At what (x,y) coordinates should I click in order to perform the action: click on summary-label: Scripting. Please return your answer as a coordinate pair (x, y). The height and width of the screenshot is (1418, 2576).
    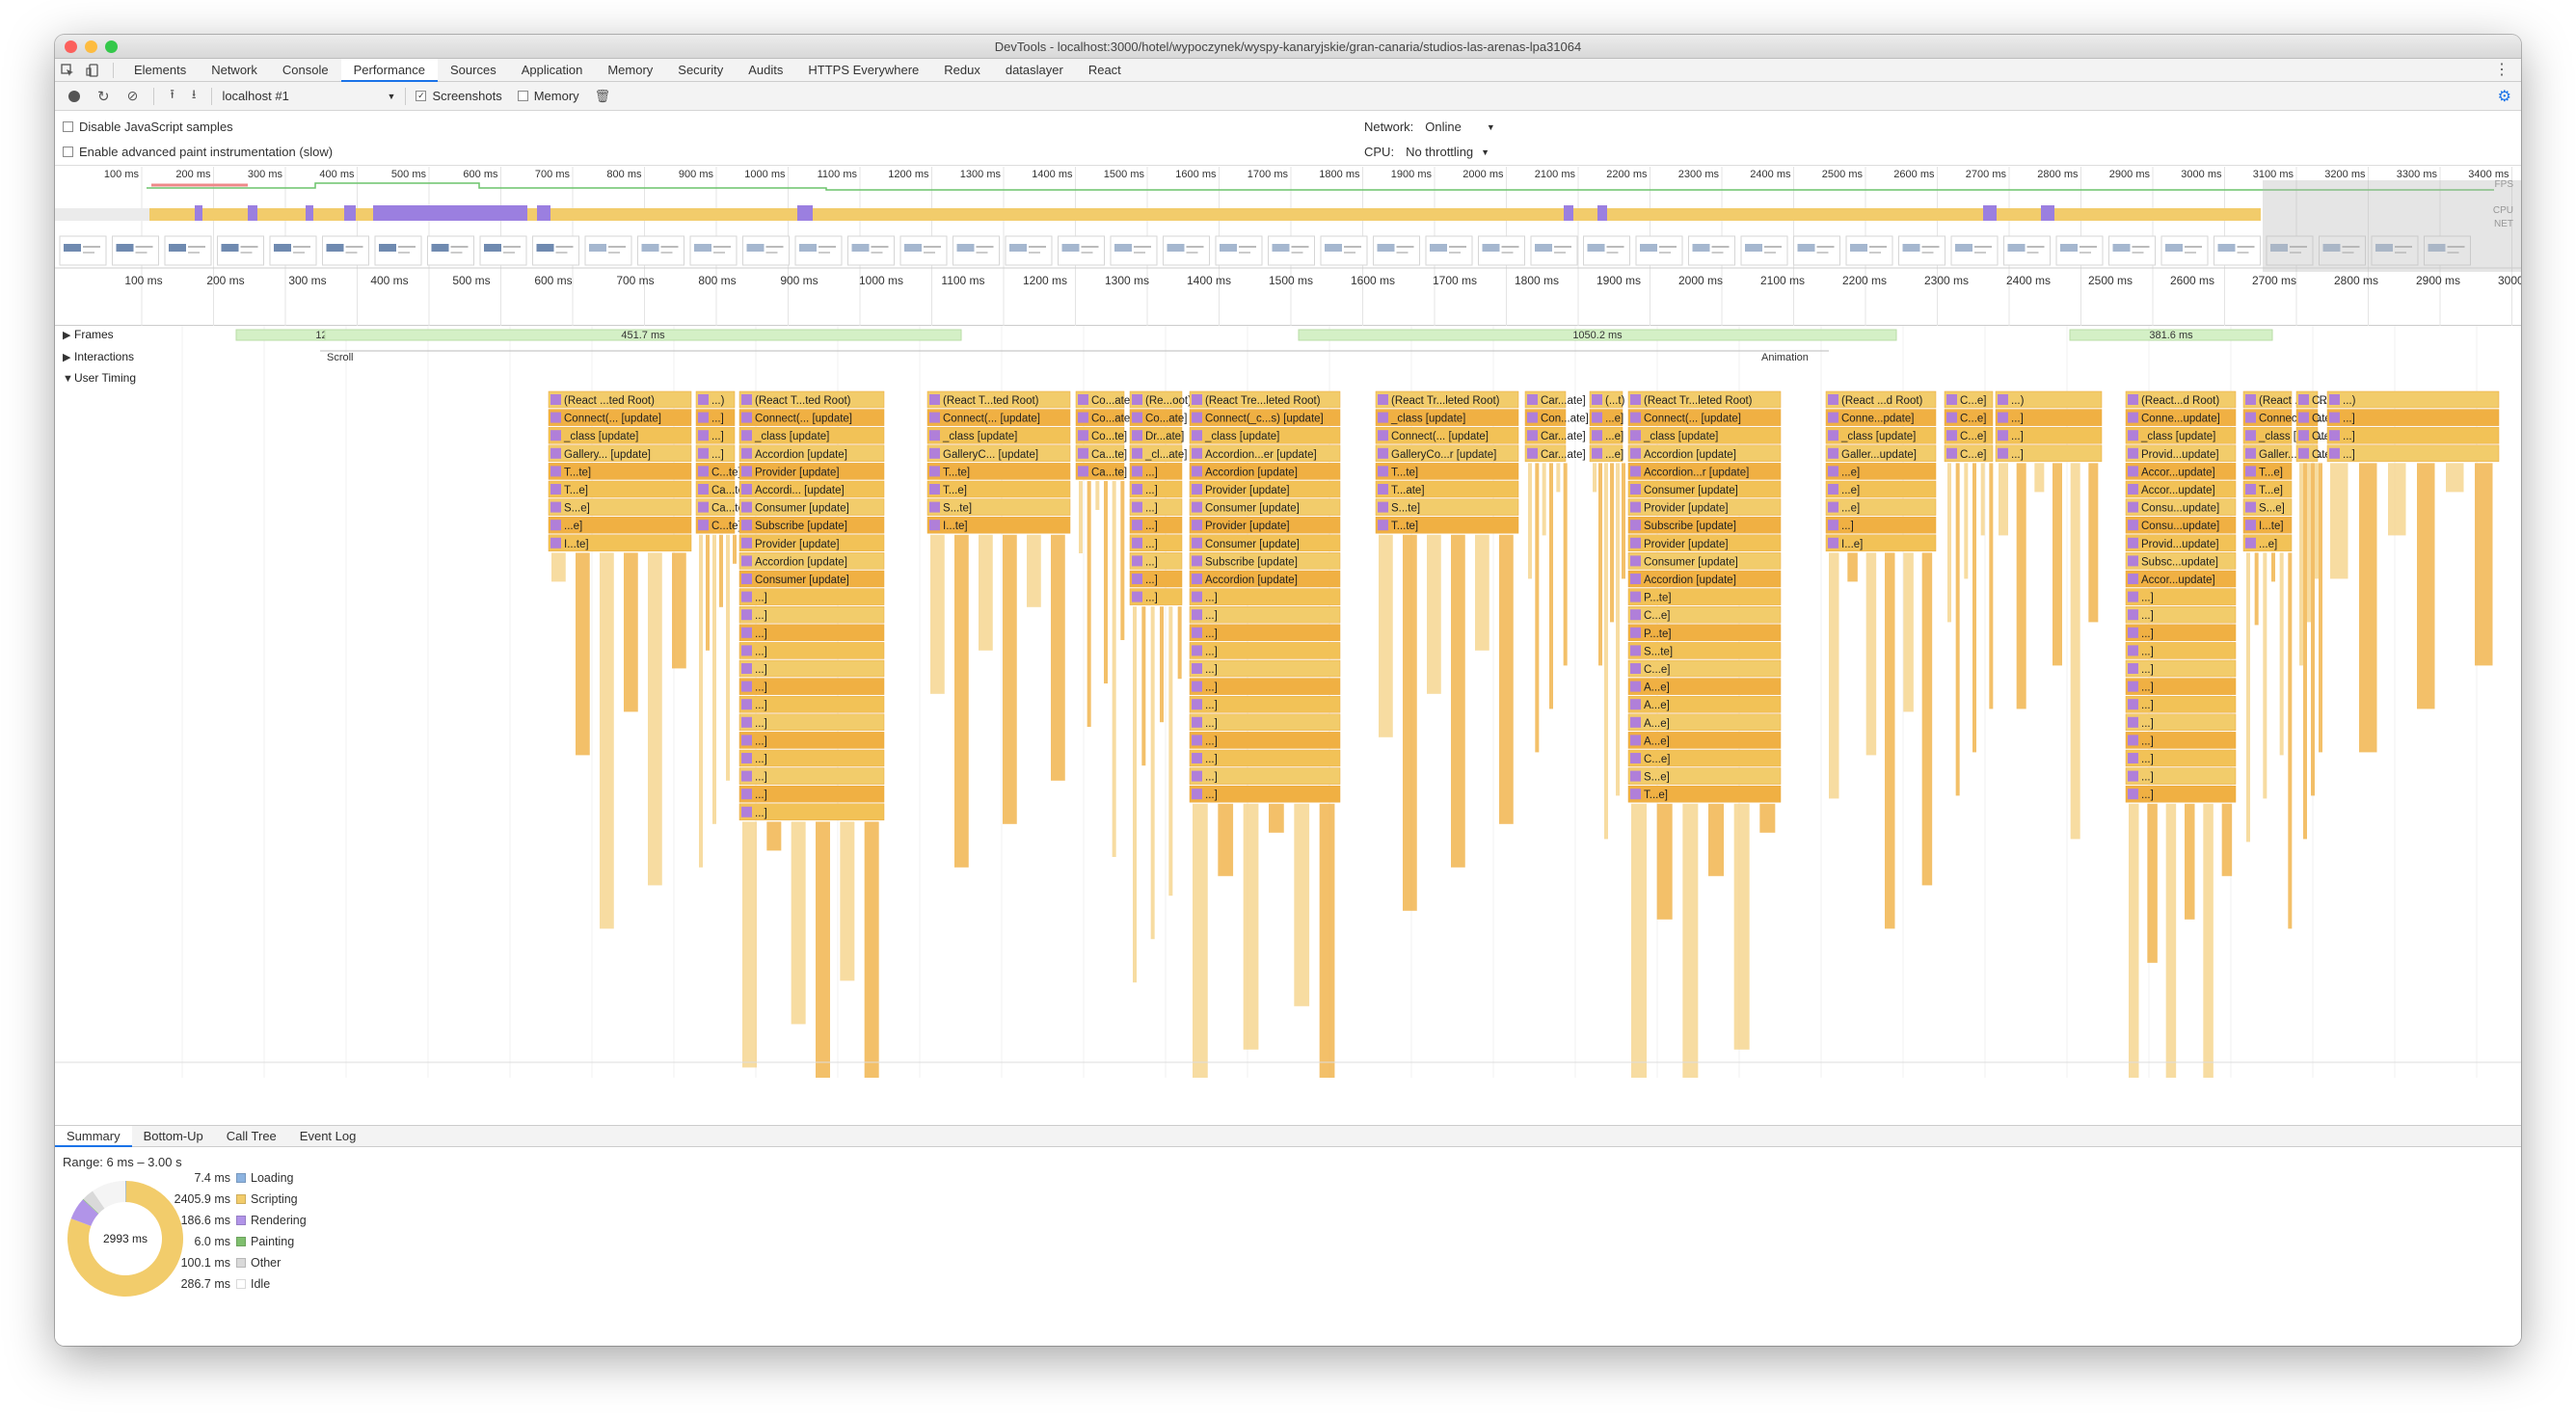
    Looking at the image, I should click on (275, 1199).